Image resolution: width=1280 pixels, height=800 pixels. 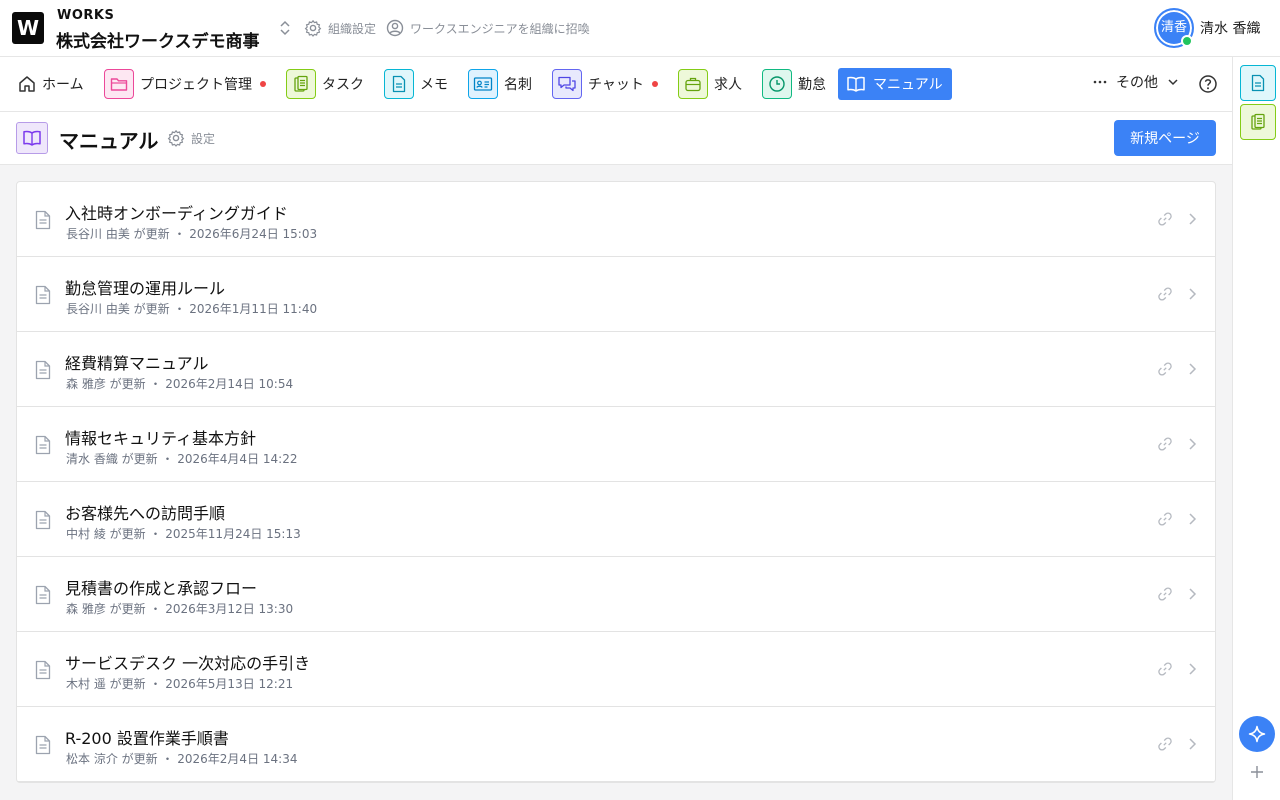 What do you see at coordinates (616, 519) in the screenshot?
I see `list-item: お客様先への訪問手順 中村 綾 が更新 ・ 2025年11月24日 15:13` at bounding box center [616, 519].